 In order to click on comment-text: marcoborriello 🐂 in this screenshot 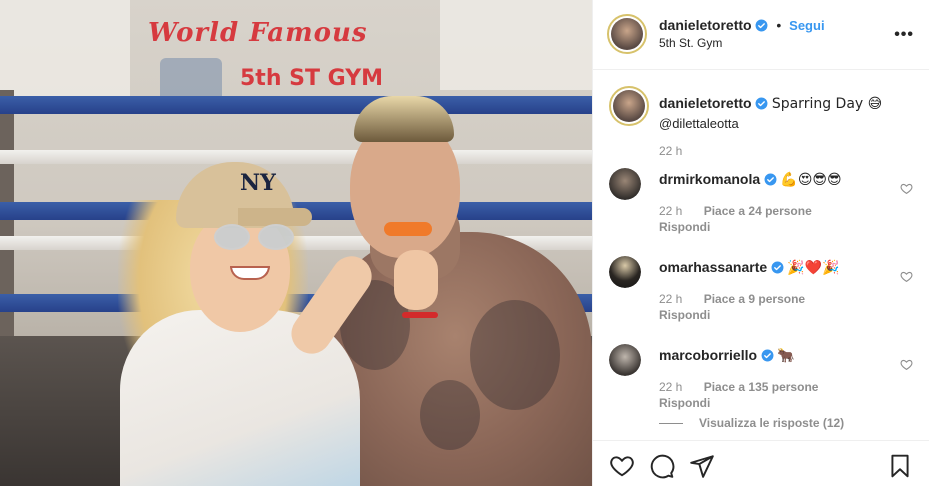, I will do `click(784, 356)`.